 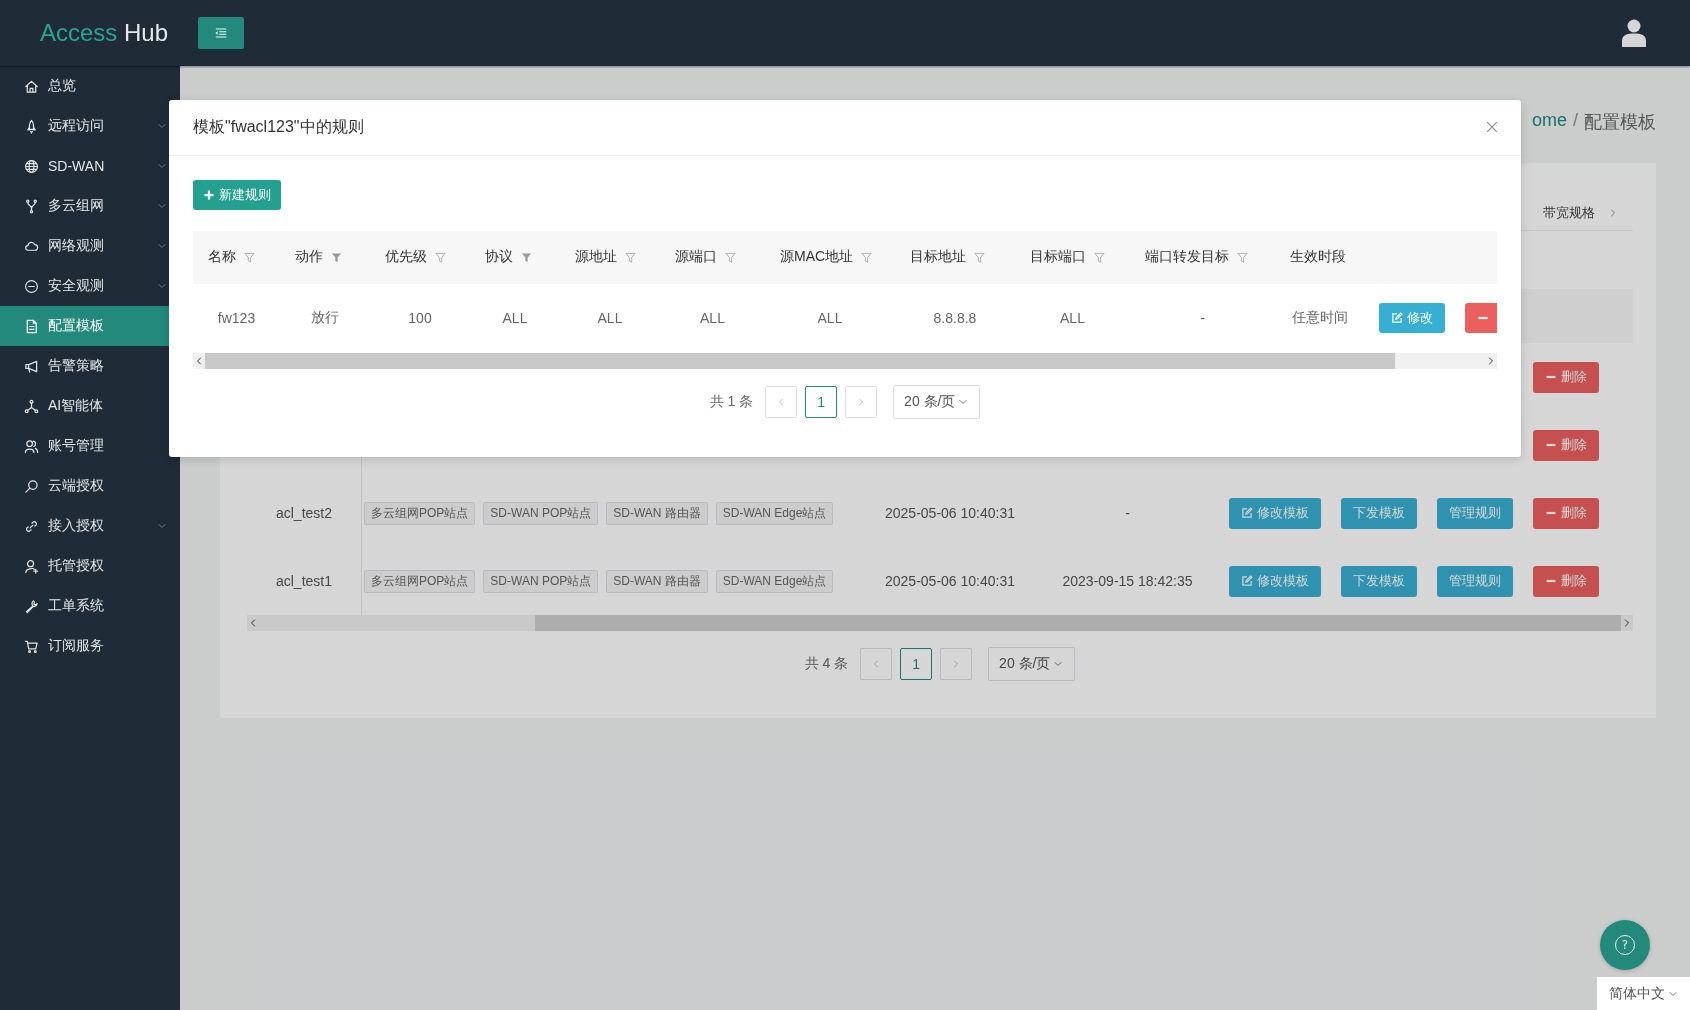 I want to click on column-header: 源地址, so click(x=596, y=256).